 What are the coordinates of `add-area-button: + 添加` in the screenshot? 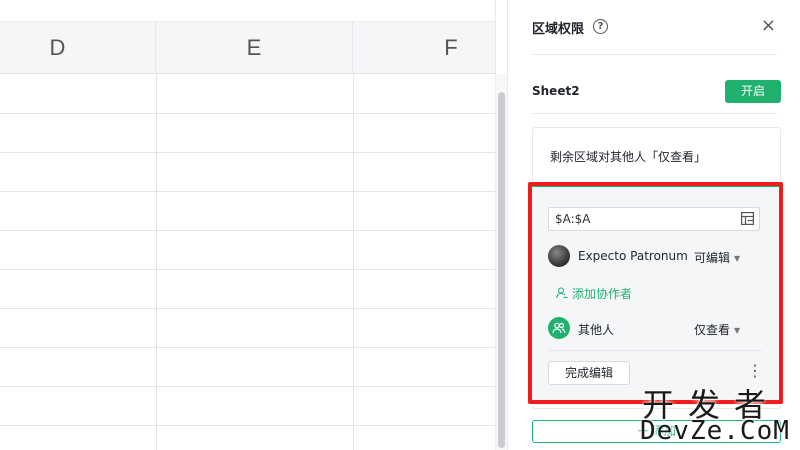 It's located at (656, 431).